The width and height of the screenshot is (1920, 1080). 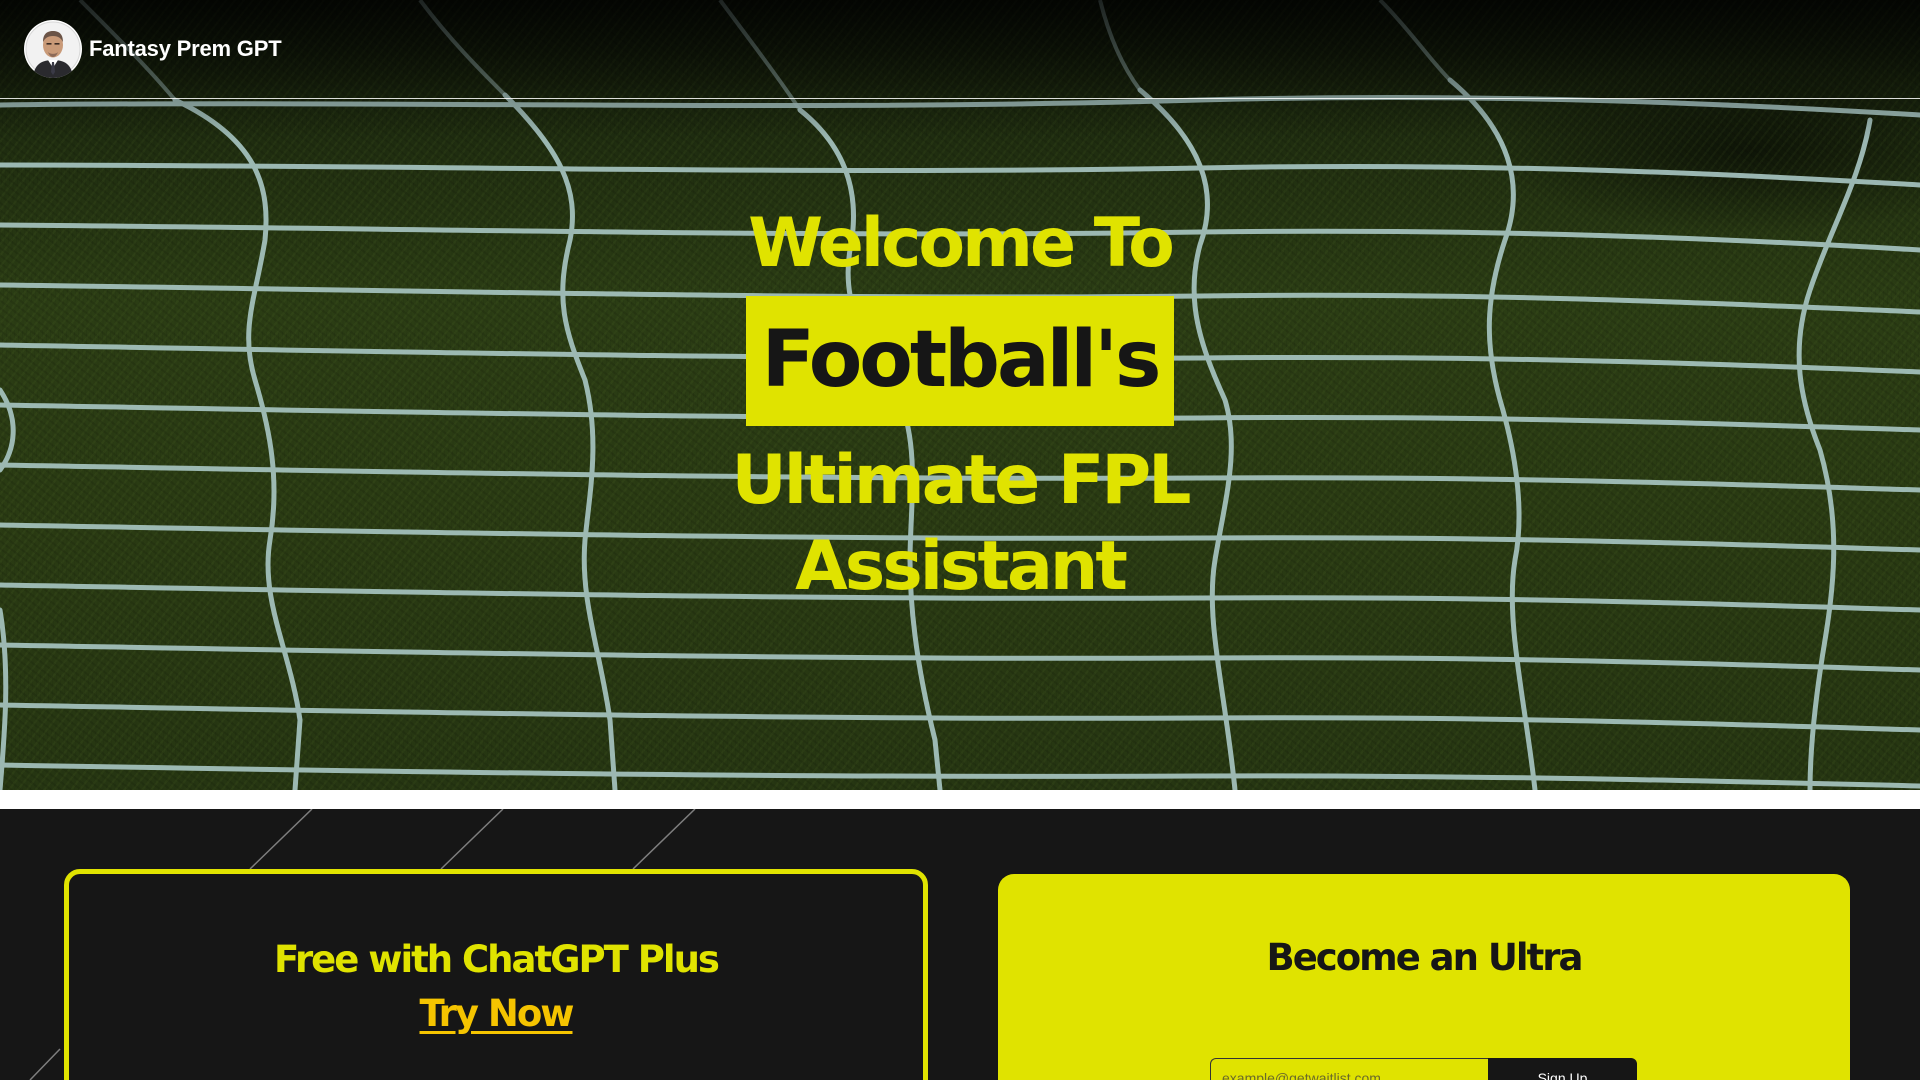 What do you see at coordinates (960, 49) in the screenshot?
I see `navbar: Fantasy Prem GPT` at bounding box center [960, 49].